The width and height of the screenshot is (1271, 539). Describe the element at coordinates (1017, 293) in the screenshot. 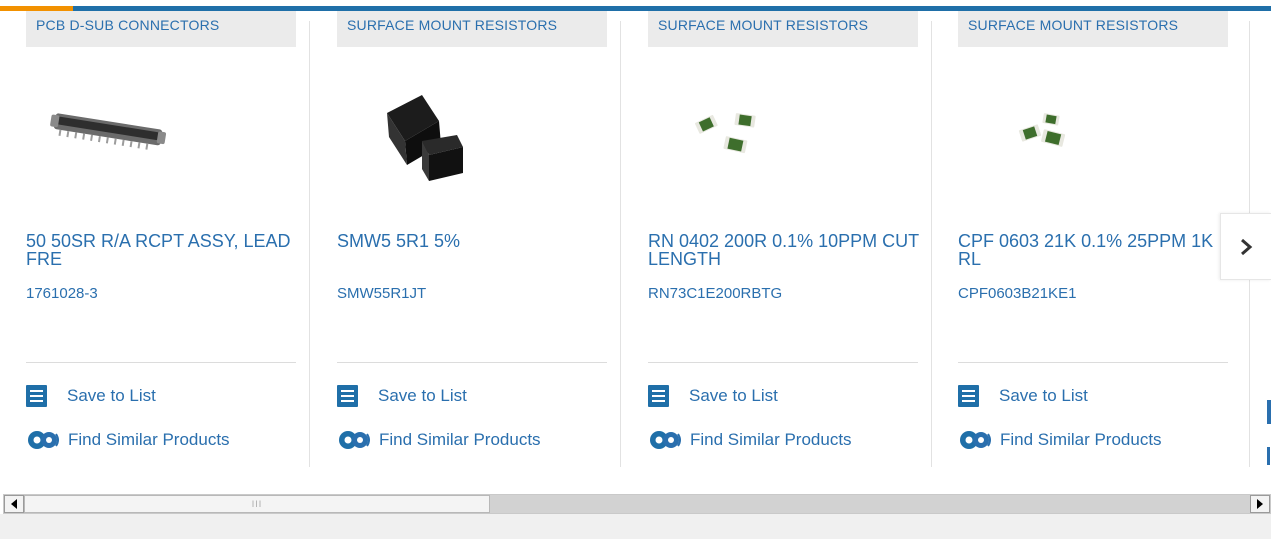

I see `part-number-link: CPF0603B21KE1` at that location.